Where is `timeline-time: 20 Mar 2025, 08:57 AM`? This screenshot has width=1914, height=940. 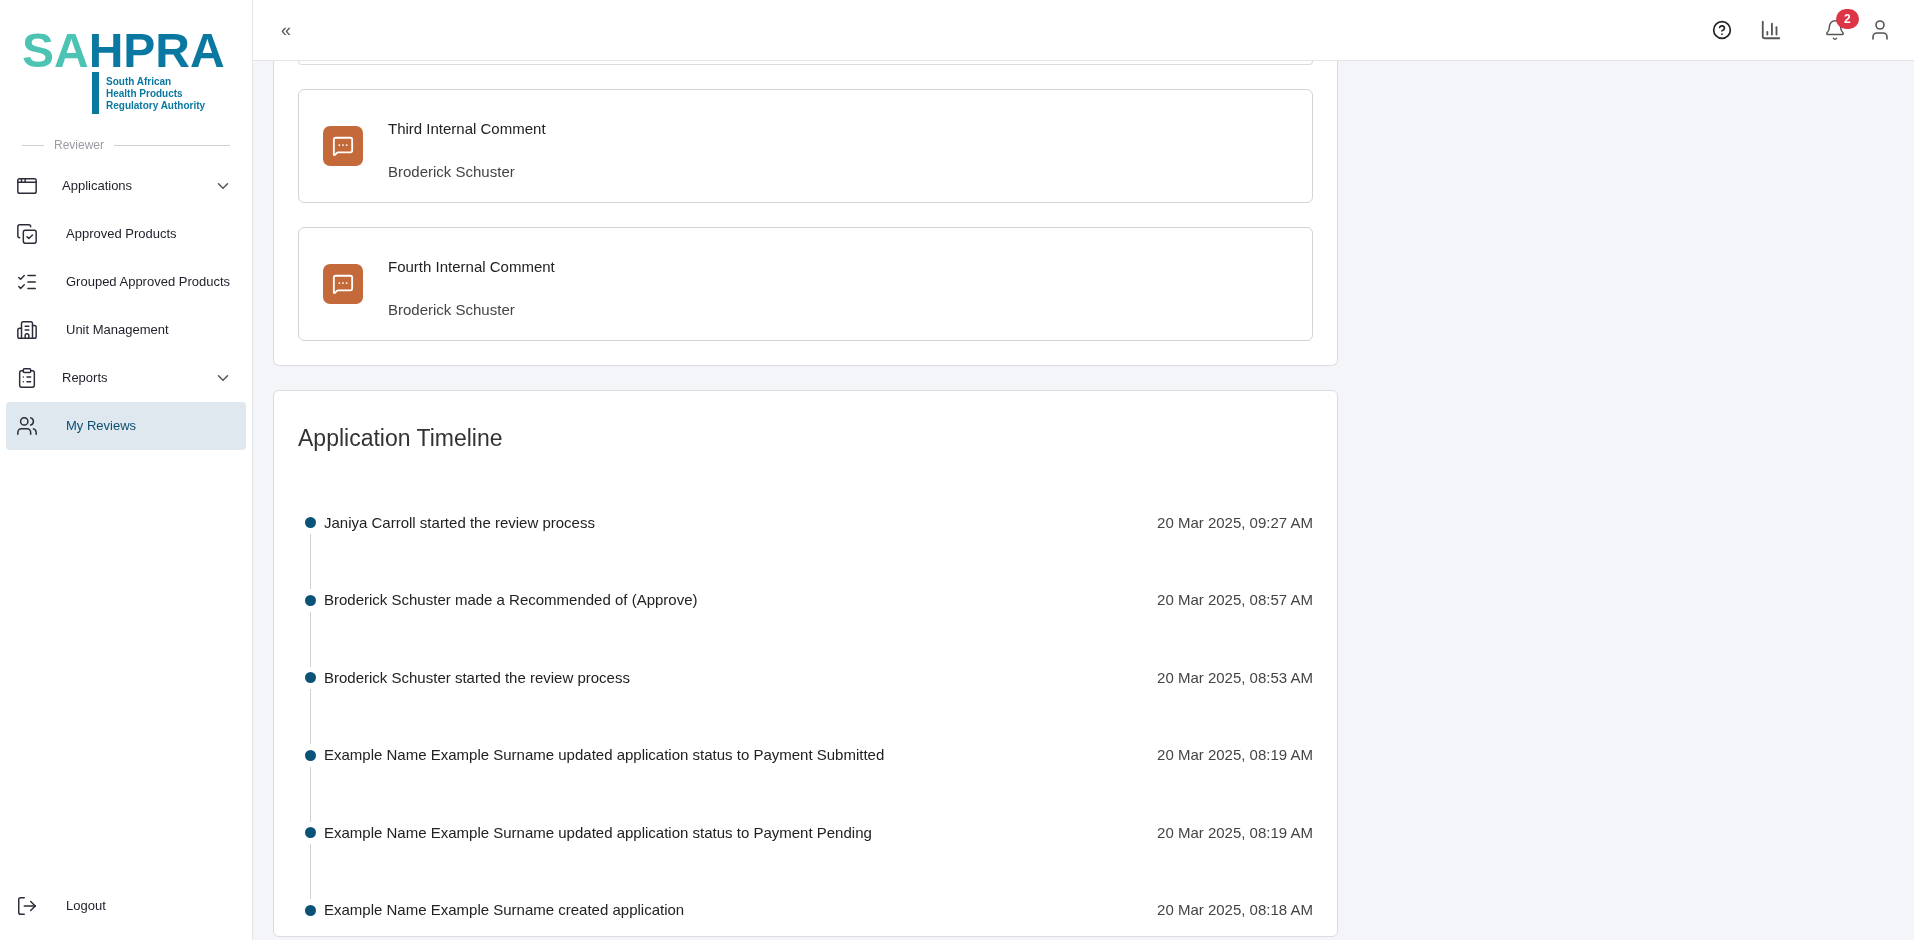 timeline-time: 20 Mar 2025, 08:57 AM is located at coordinates (1235, 600).